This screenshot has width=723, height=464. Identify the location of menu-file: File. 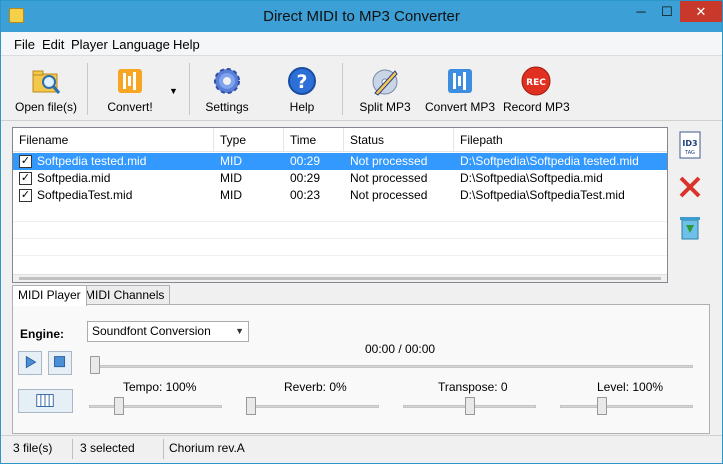
(24, 44).